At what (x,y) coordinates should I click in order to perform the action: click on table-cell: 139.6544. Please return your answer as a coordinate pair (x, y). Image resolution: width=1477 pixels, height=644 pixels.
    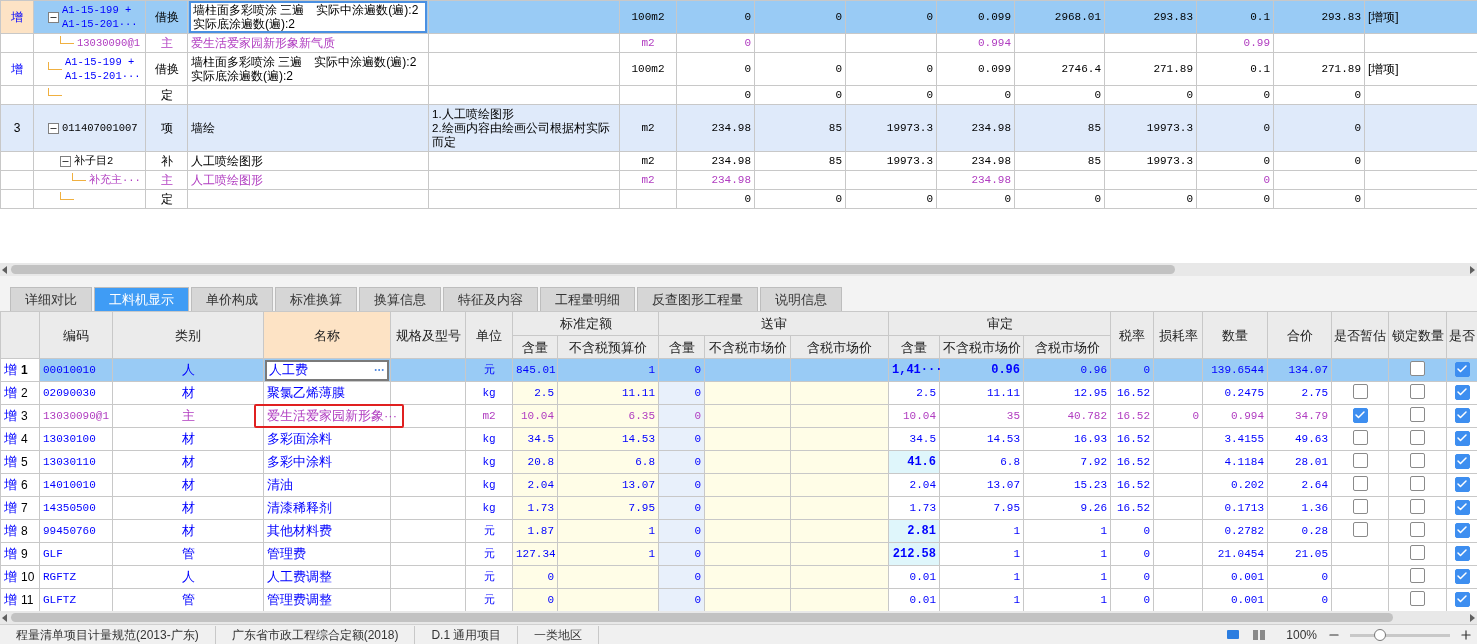
    Looking at the image, I should click on (1237, 370).